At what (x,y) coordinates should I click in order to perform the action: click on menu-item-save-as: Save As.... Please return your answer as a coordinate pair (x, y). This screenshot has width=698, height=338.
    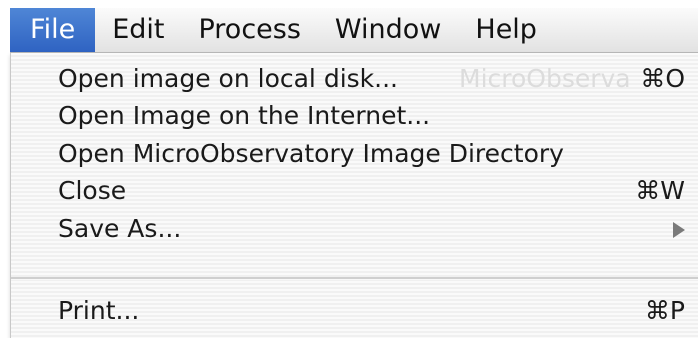
    Looking at the image, I should click on (354, 229).